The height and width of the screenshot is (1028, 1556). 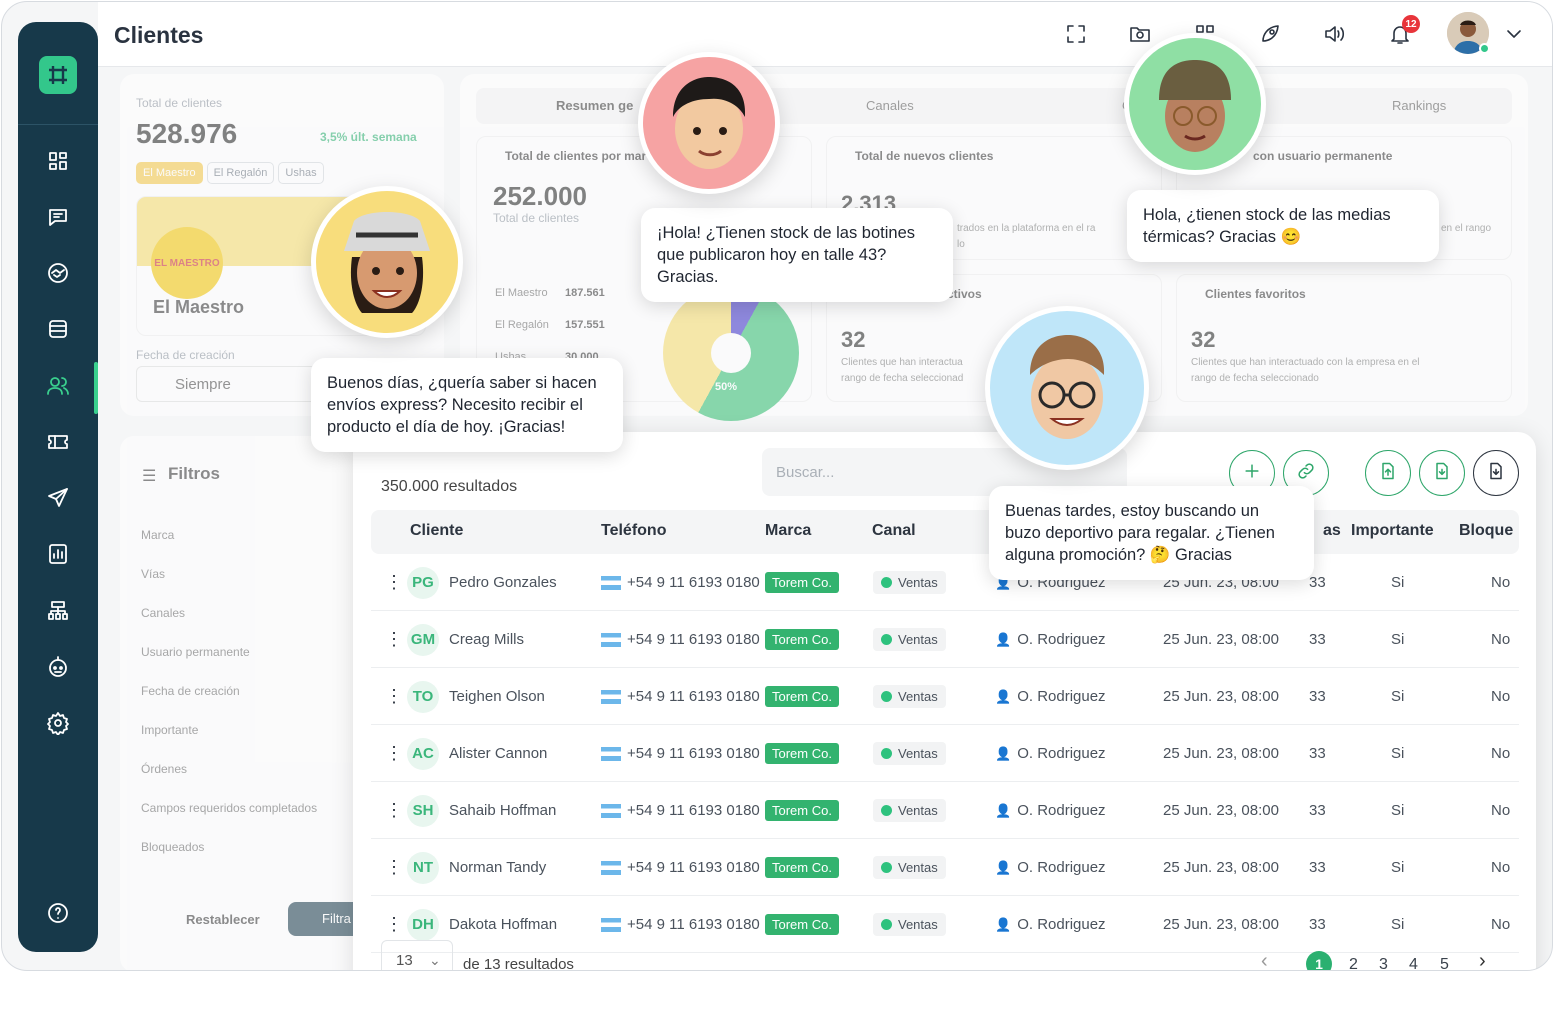 I want to click on client-name: Norman Tandy, so click(x=497, y=867).